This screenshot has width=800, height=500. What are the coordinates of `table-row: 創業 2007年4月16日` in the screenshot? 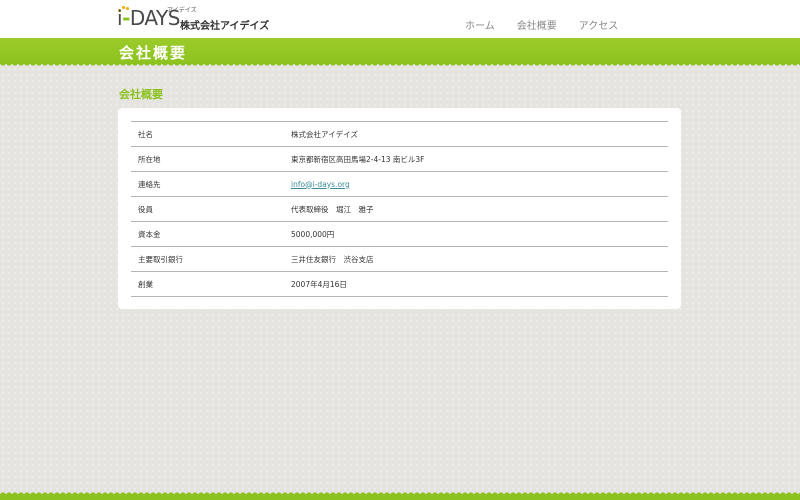 It's located at (399, 284).